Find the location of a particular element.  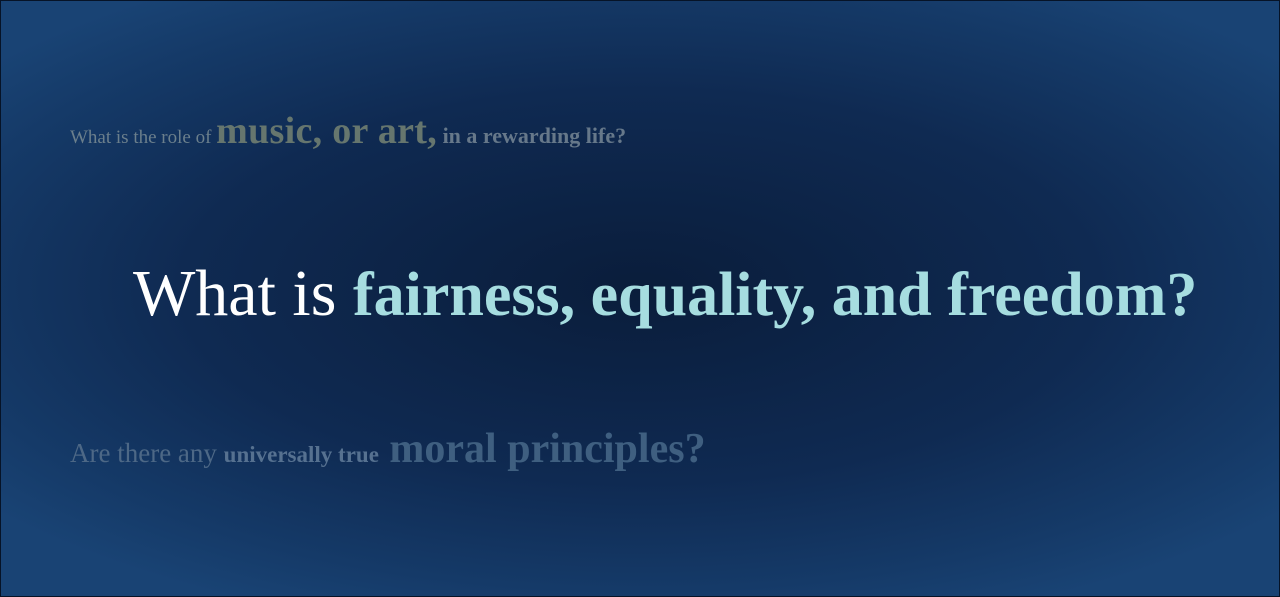

headline-question: What is fairness, equality, and freedom? is located at coordinates (665, 294).